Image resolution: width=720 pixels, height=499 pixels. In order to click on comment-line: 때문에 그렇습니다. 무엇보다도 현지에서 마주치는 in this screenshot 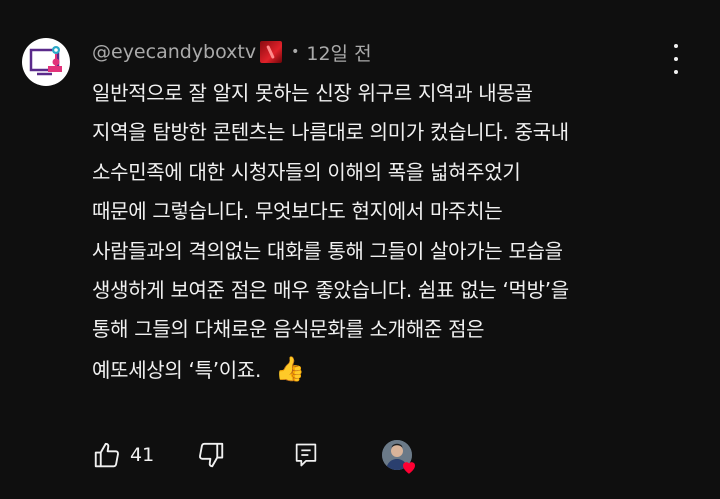, I will do `click(297, 211)`.